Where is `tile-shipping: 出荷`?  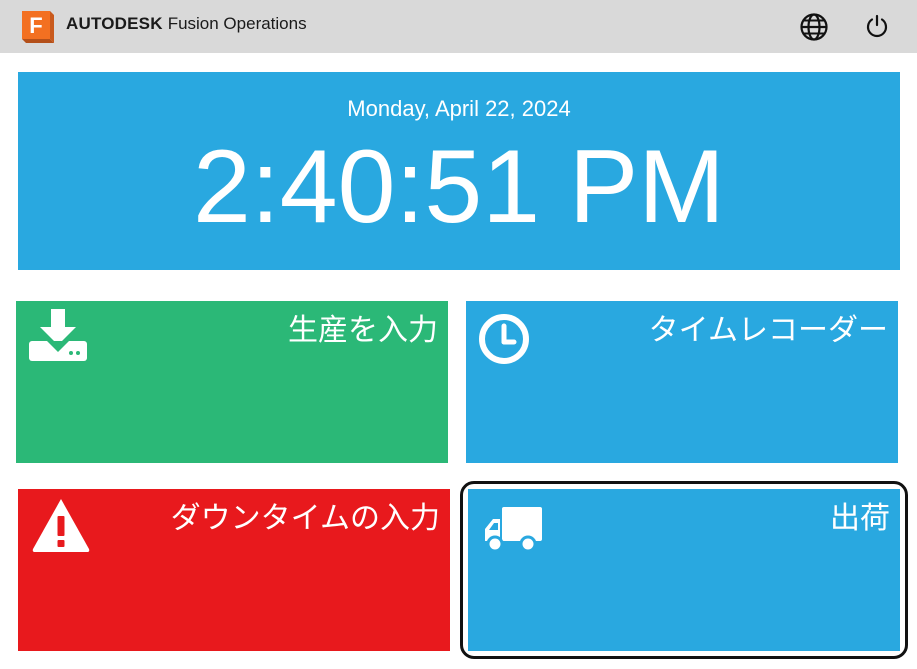
tile-shipping: 出荷 is located at coordinates (684, 570).